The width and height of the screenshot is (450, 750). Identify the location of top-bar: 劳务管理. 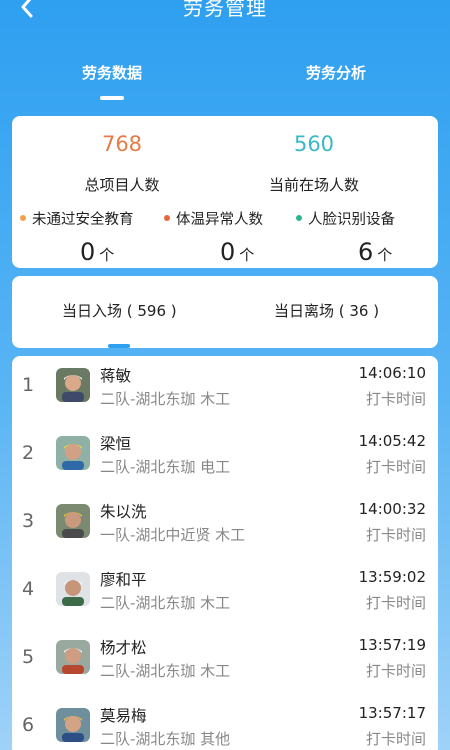
(225, 15).